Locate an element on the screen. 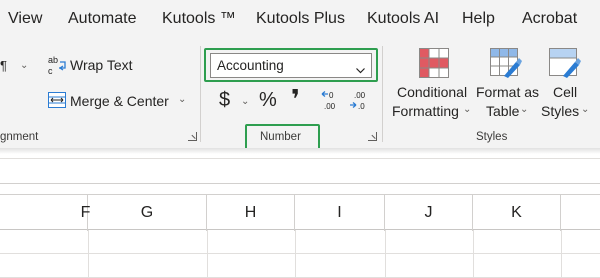 The image size is (600, 278). cell-styles-chevron-icon: ⌄ is located at coordinates (585, 109).